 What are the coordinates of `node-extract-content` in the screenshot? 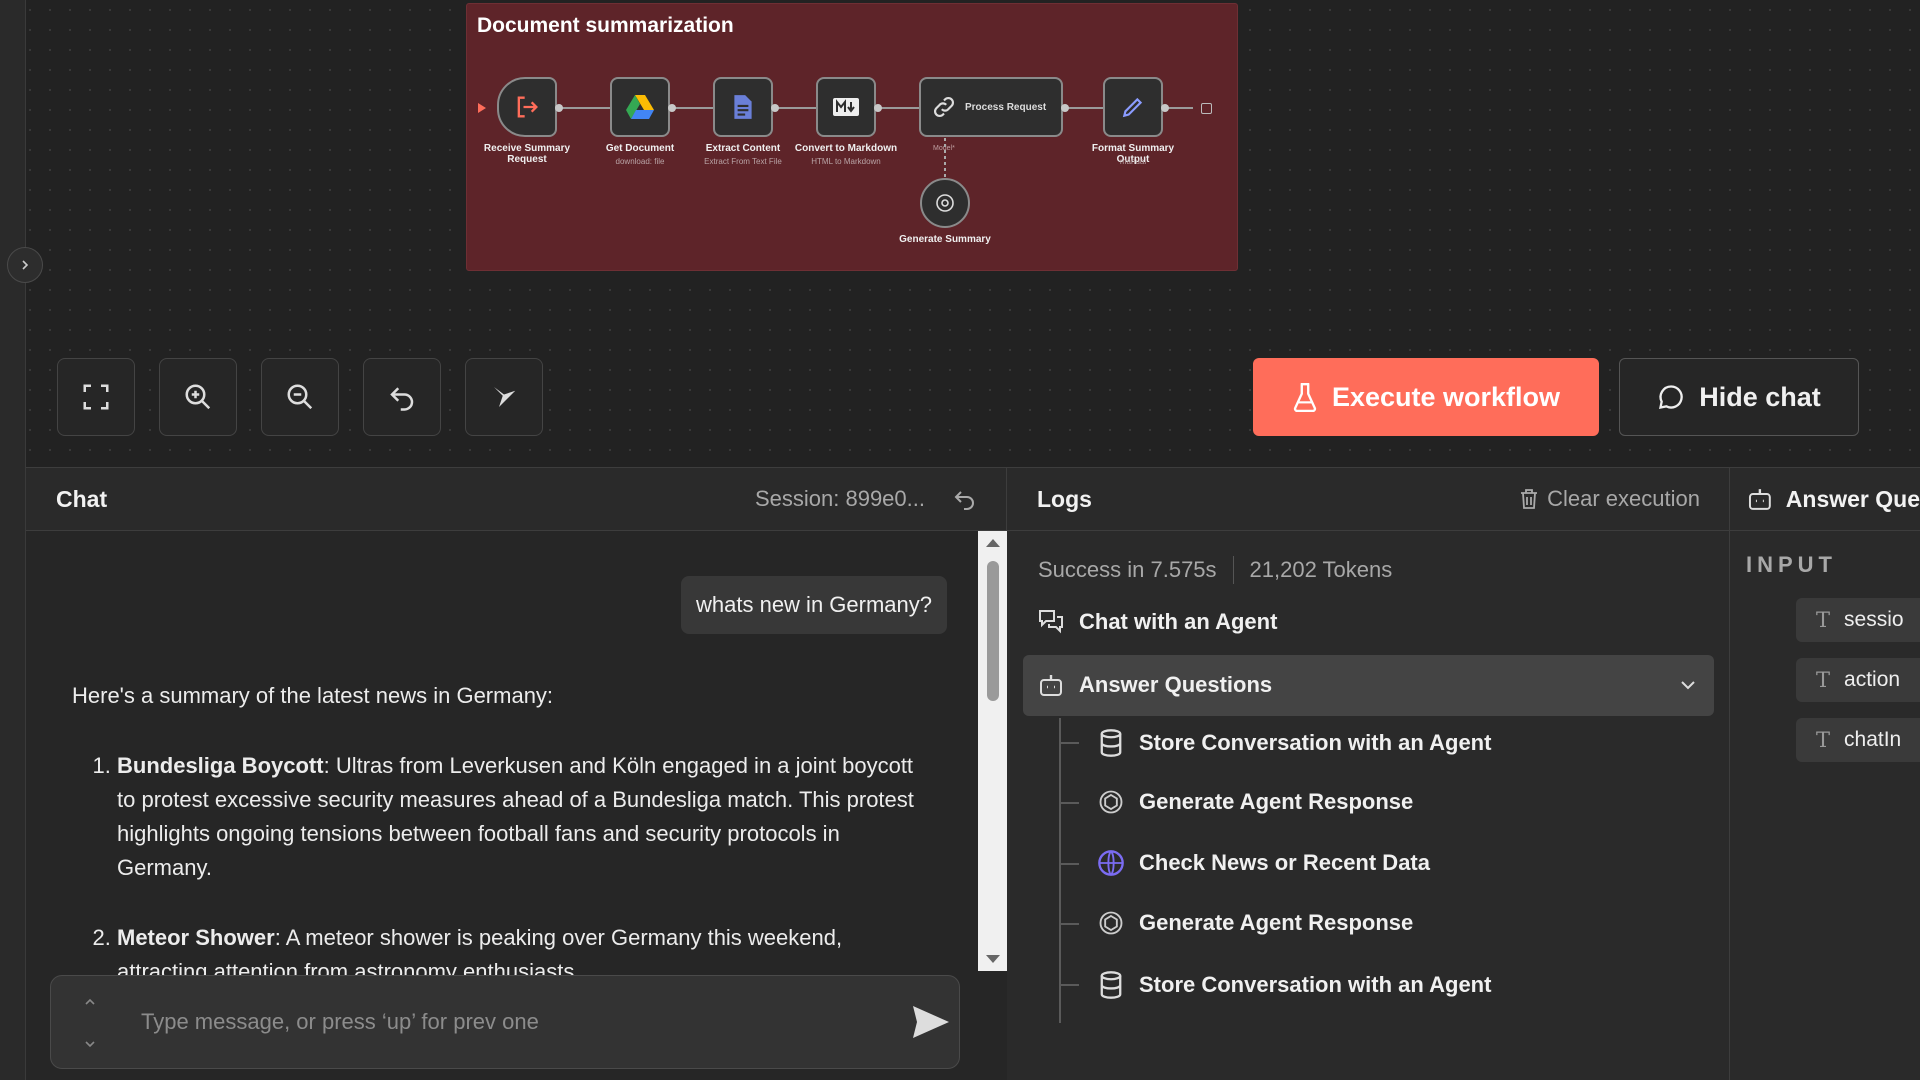 It's located at (743, 107).